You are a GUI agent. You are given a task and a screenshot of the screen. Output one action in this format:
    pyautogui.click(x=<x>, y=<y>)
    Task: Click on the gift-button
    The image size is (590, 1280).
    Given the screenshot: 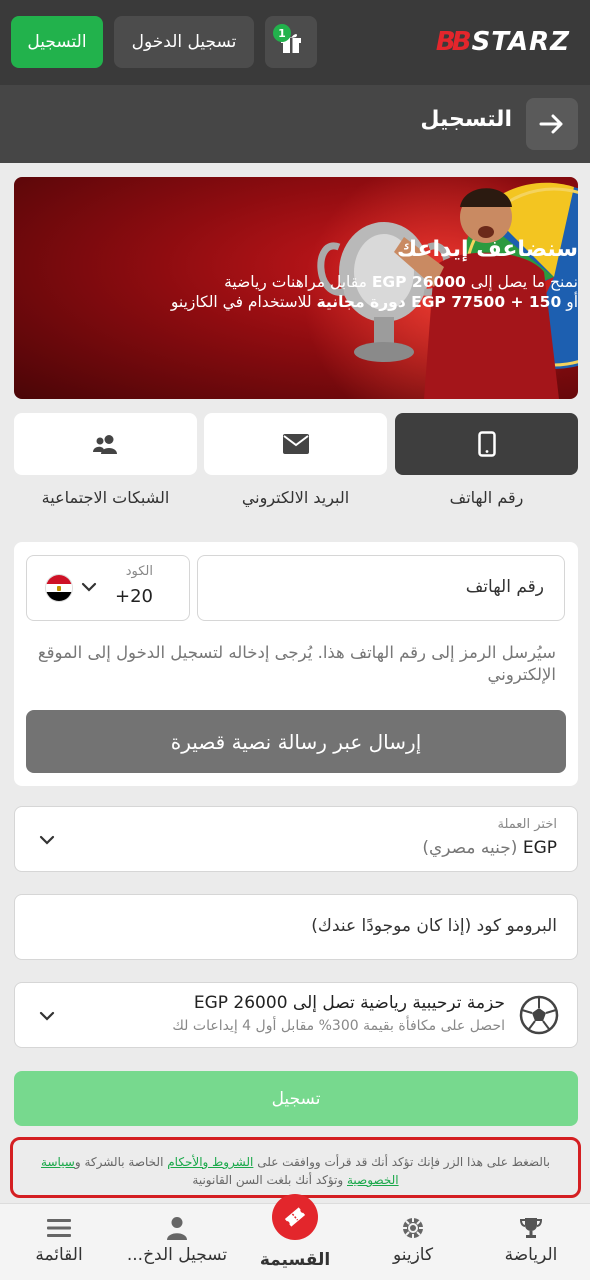 What is the action you would take?
    pyautogui.click(x=291, y=42)
    